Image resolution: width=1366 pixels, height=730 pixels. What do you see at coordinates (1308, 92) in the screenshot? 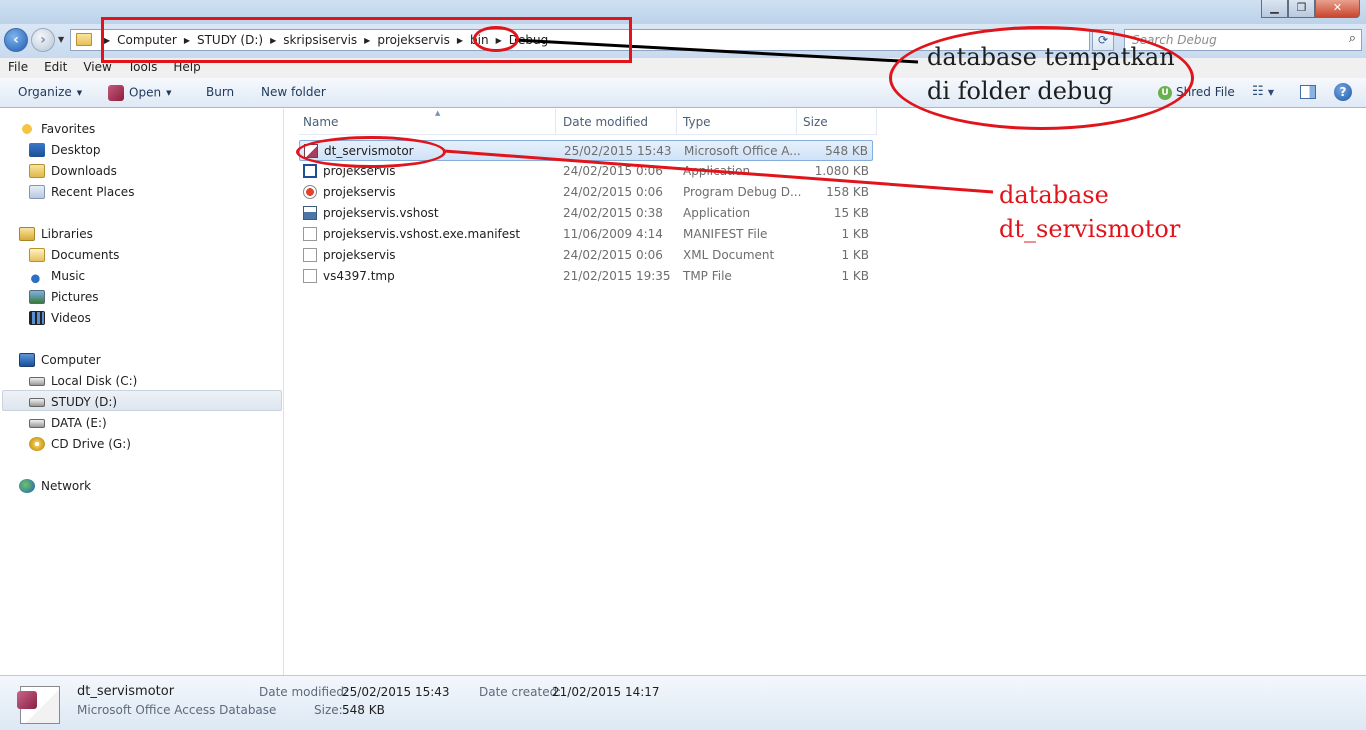
I see `preview-pane-button` at bounding box center [1308, 92].